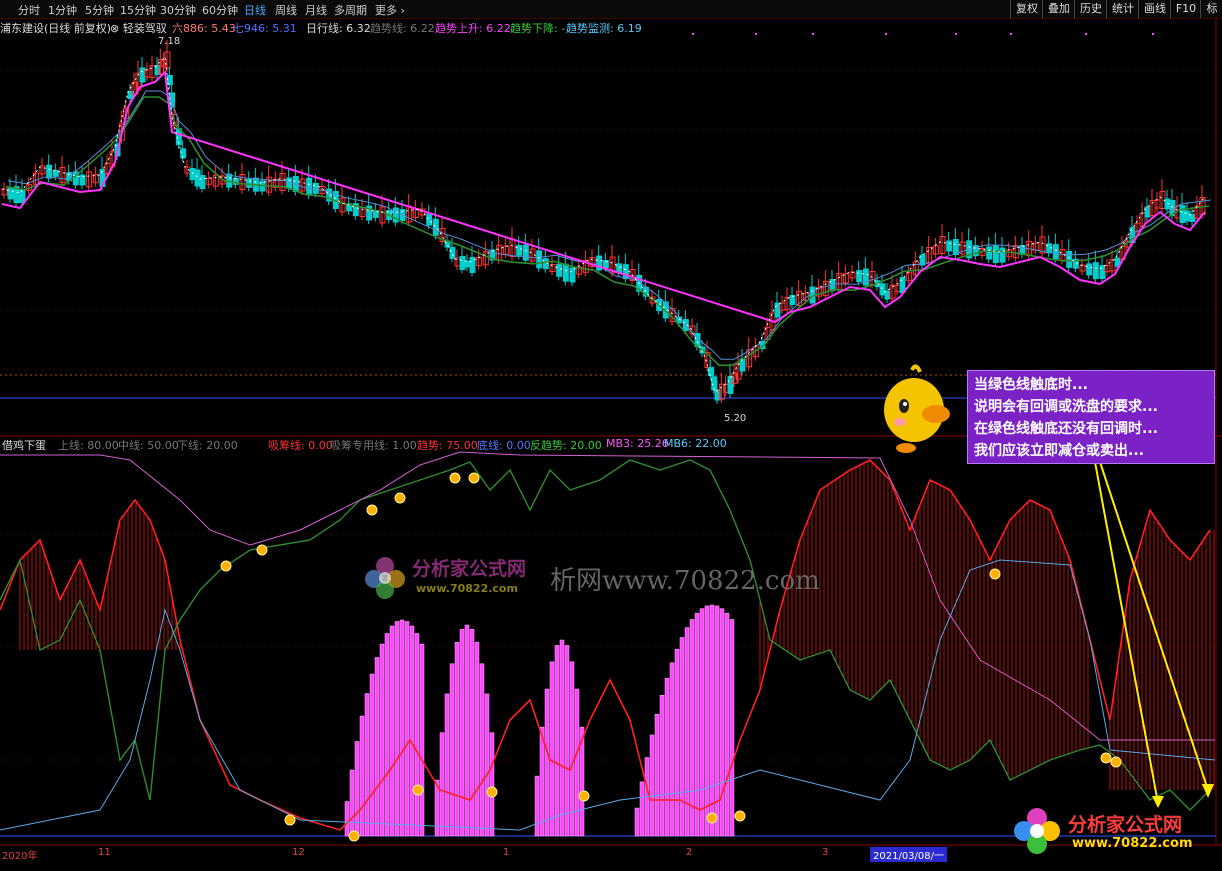 The image size is (1222, 871). Describe the element at coordinates (506, 852) in the screenshot. I see `axis-label-3: 1` at that location.